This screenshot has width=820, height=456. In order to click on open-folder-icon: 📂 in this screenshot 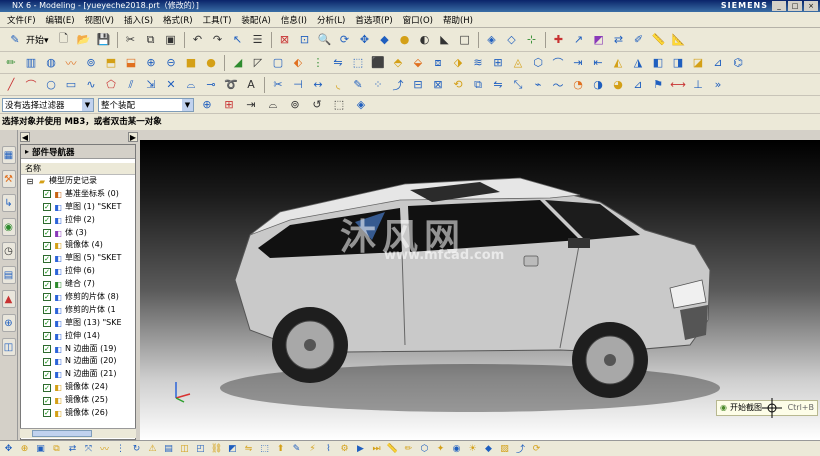, I will do `click(84, 40)`.